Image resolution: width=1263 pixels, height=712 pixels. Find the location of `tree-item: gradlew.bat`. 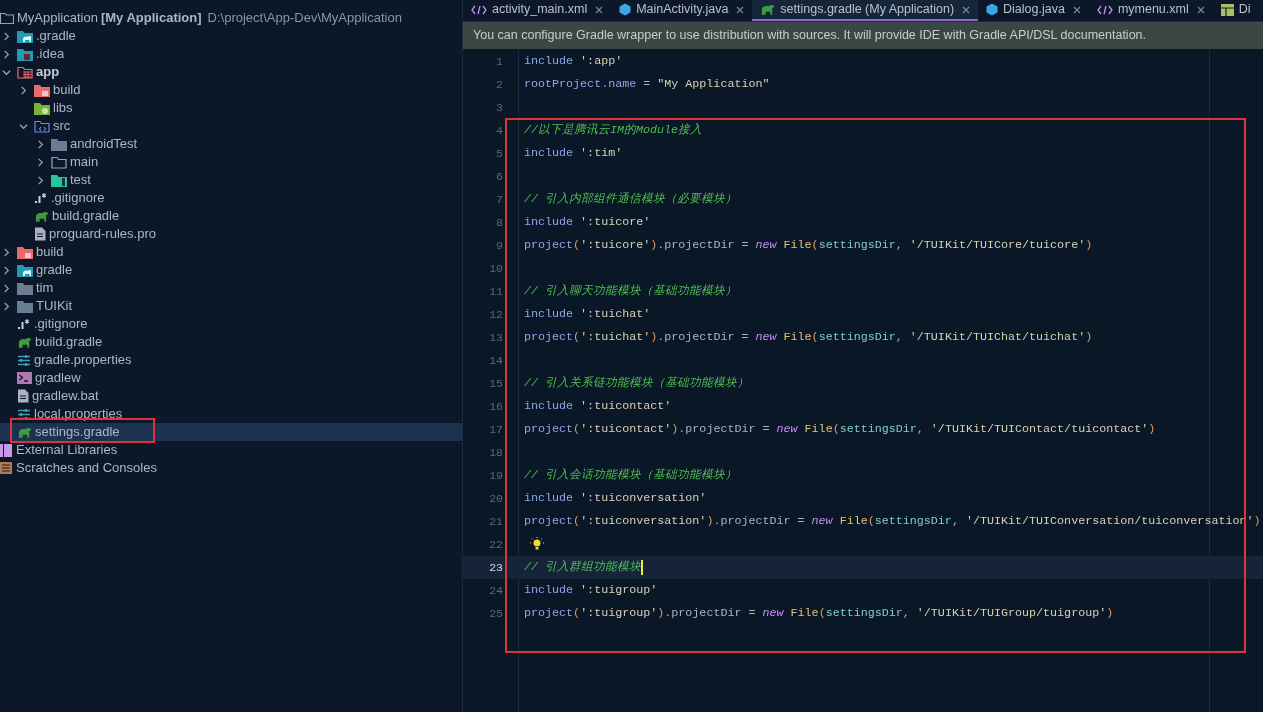

tree-item: gradlew.bat is located at coordinates (231, 396).